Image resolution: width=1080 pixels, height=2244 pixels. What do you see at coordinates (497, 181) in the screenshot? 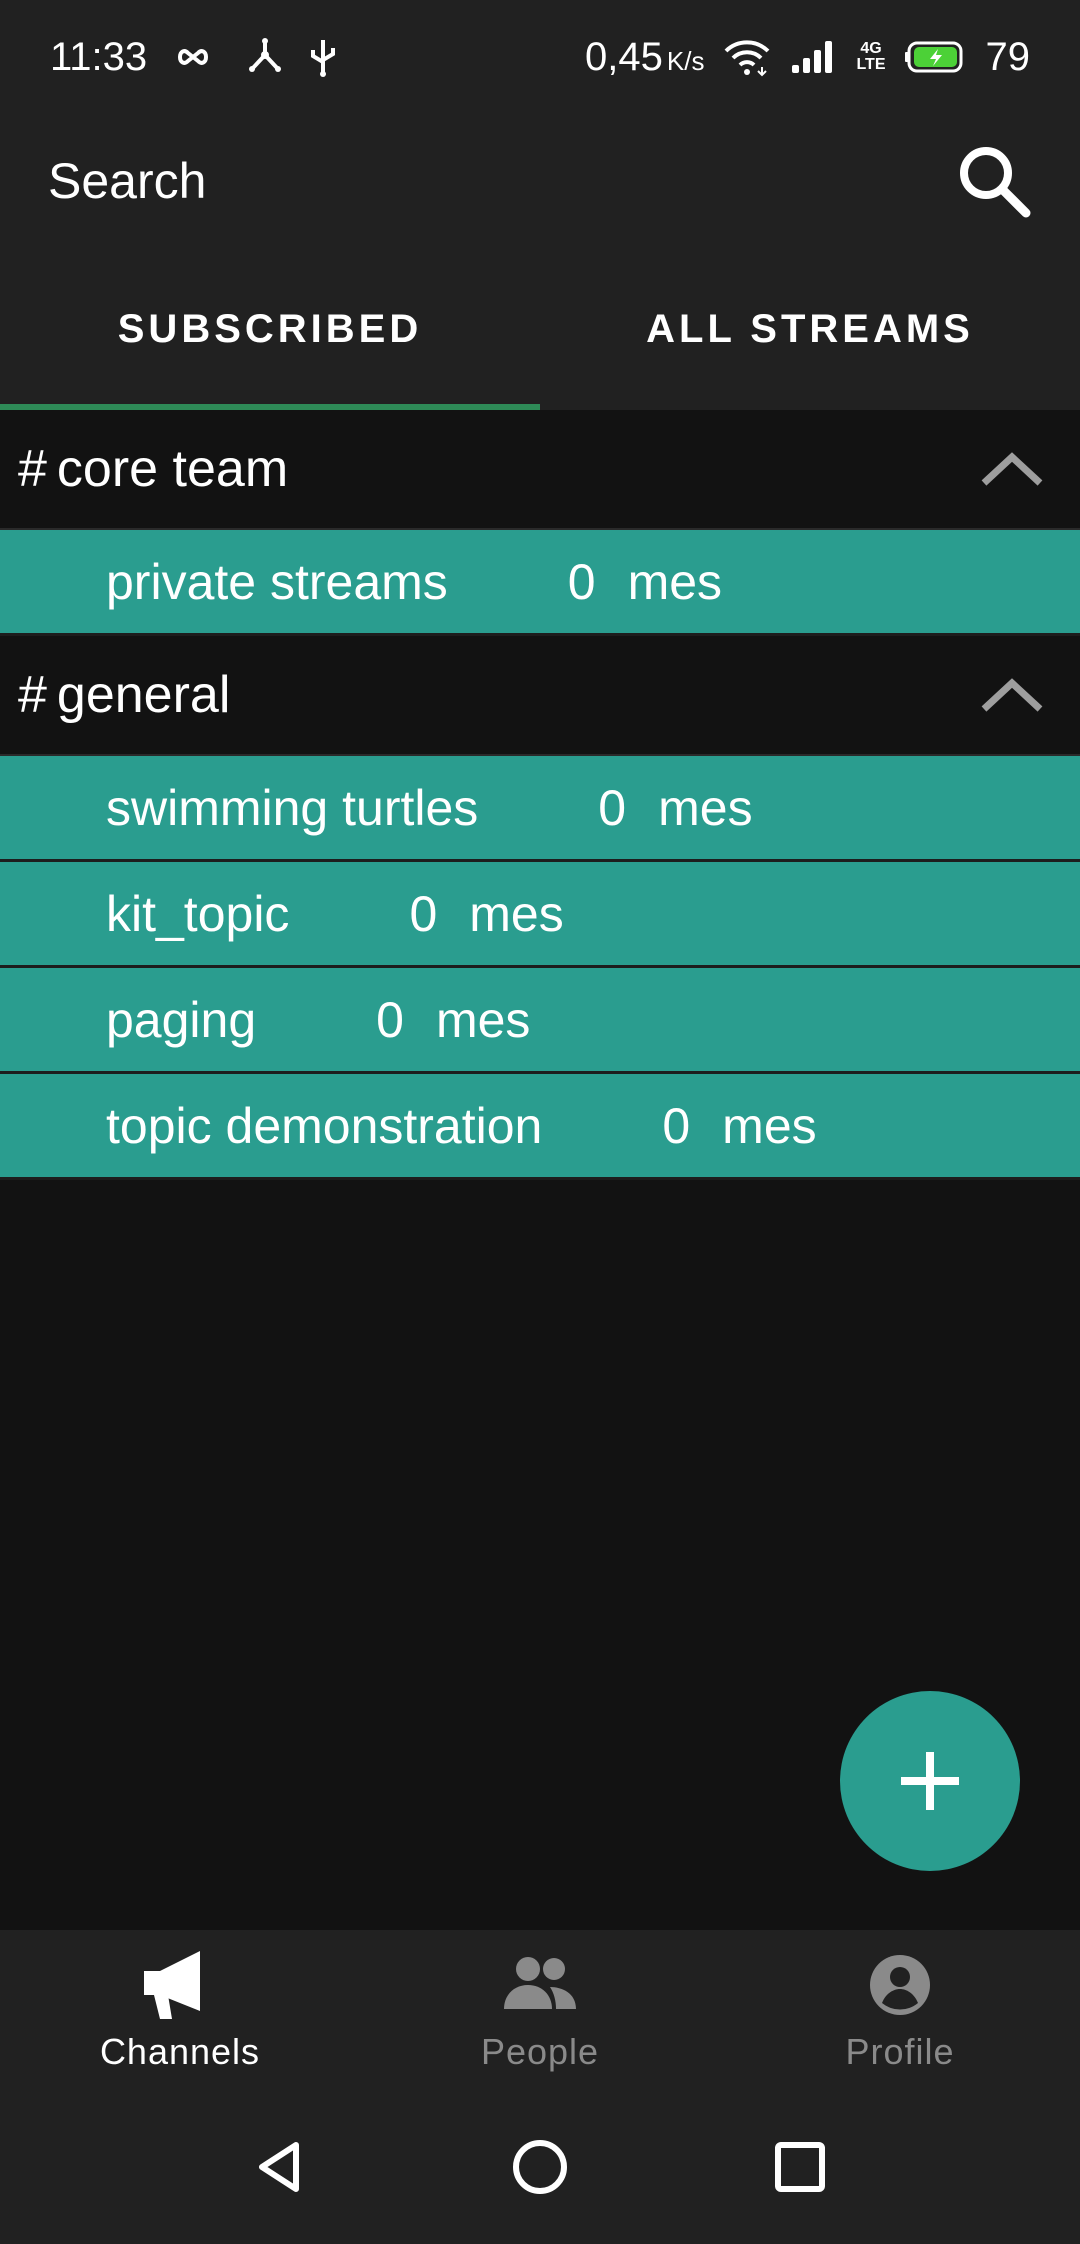
I see `search-input` at bounding box center [497, 181].